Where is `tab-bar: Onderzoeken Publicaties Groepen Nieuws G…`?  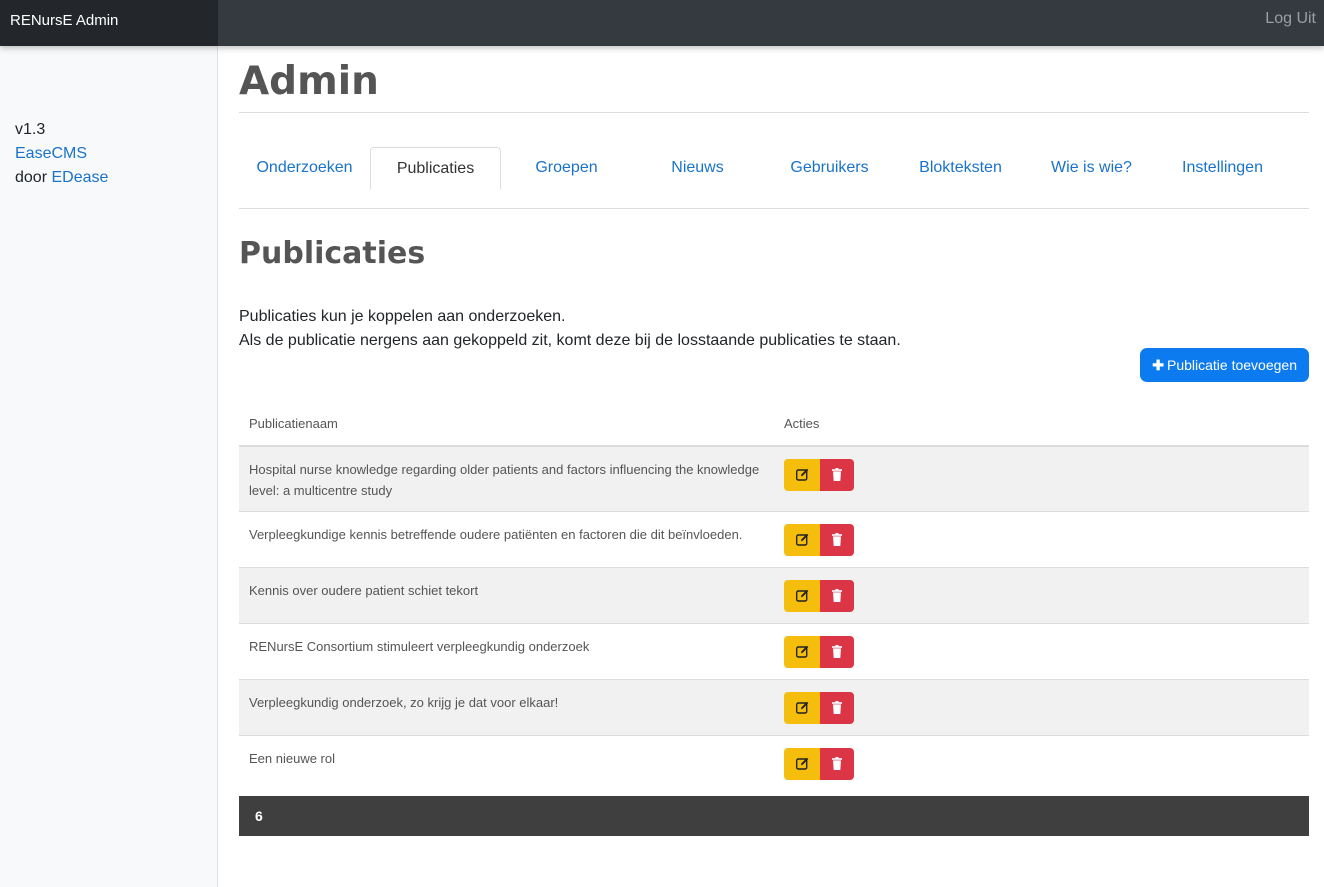 tab-bar: Onderzoeken Publicaties Groepen Nieuws G… is located at coordinates (774, 161).